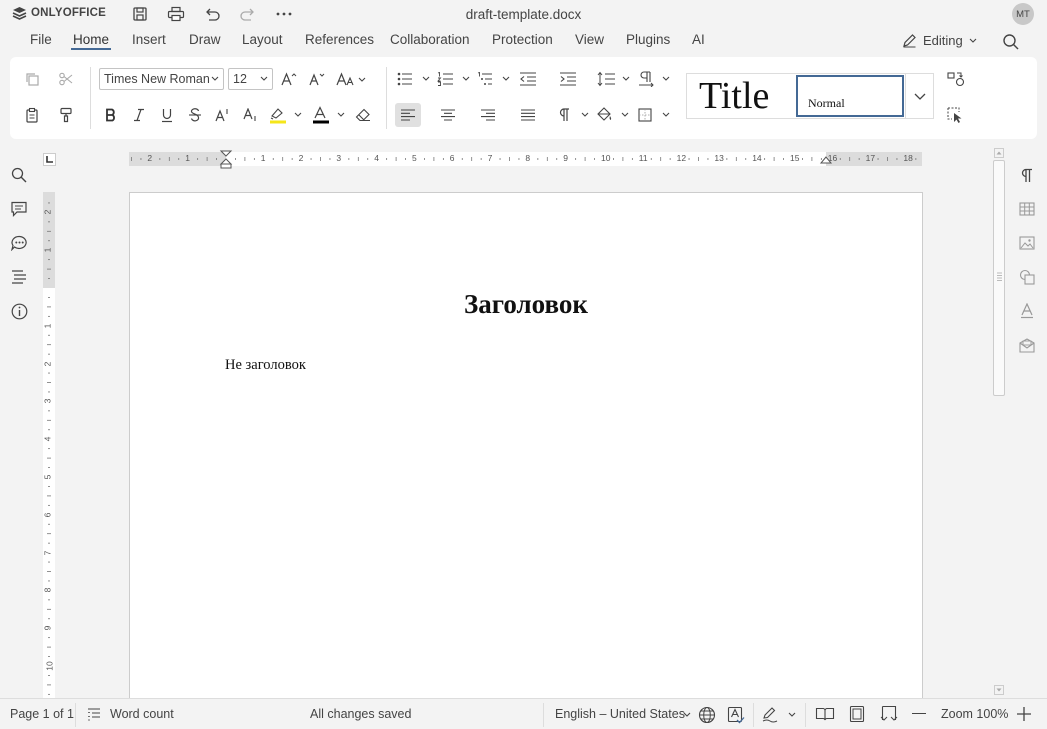 The image size is (1047, 729). I want to click on nonprinting-characters-button, so click(573, 115).